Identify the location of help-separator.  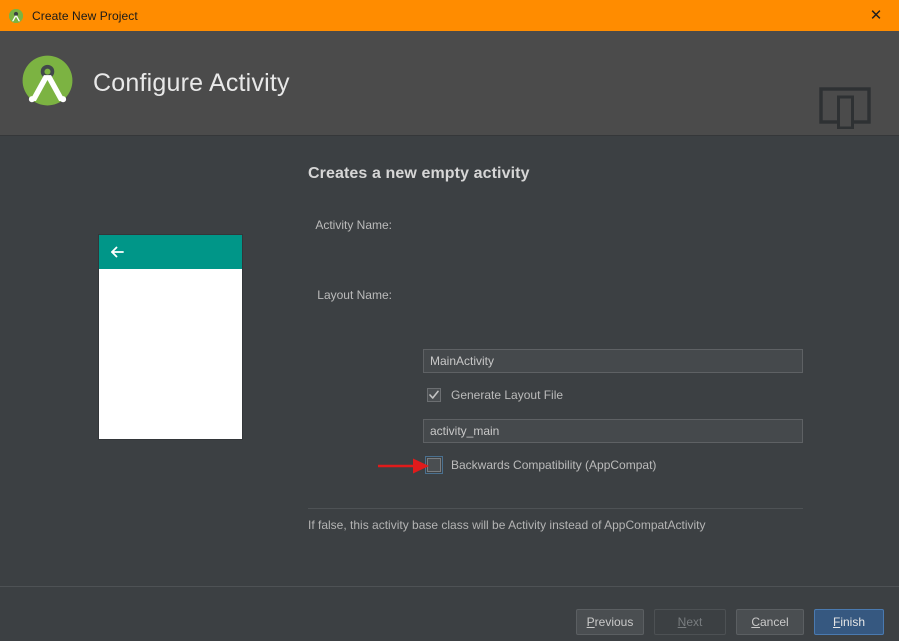
(555, 508).